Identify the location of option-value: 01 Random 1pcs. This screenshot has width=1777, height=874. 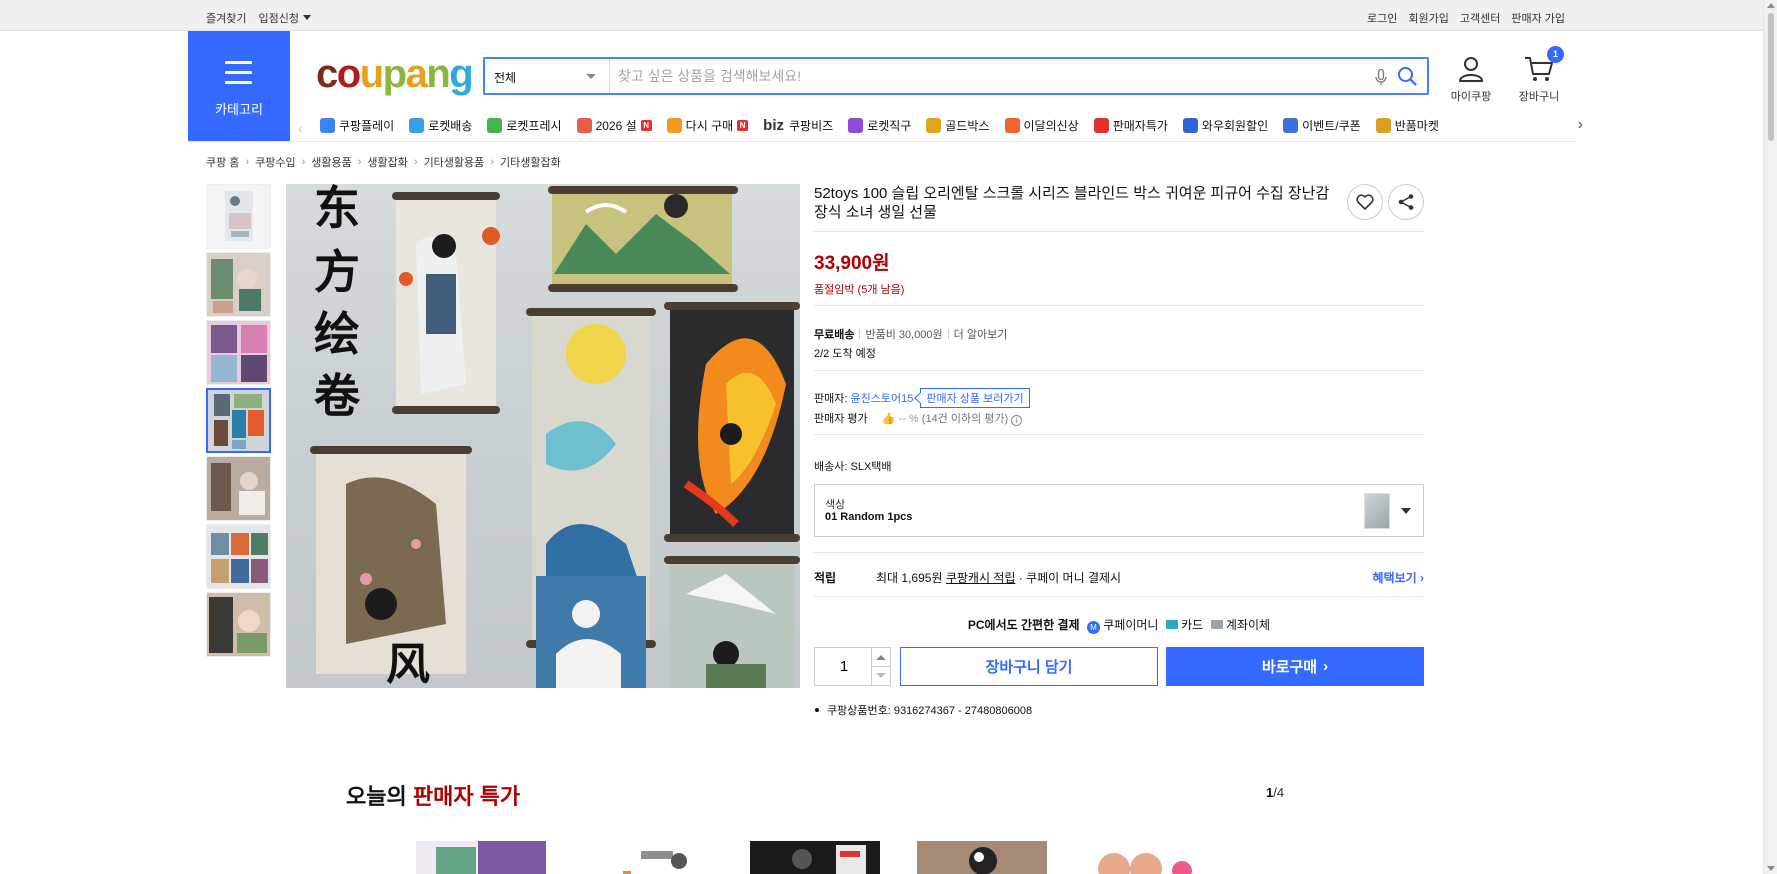
(869, 517).